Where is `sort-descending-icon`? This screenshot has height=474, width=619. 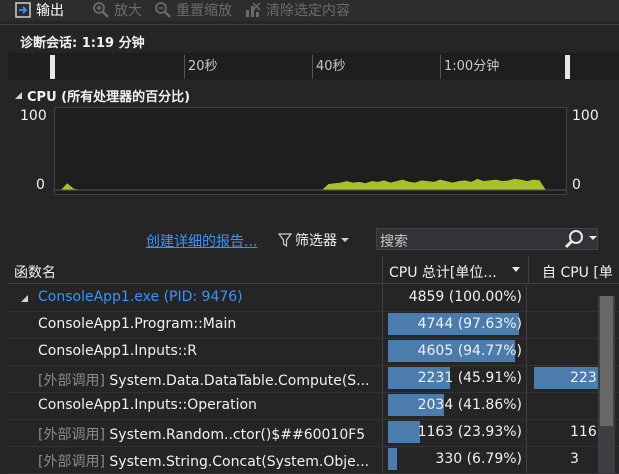 sort-descending-icon is located at coordinates (516, 269).